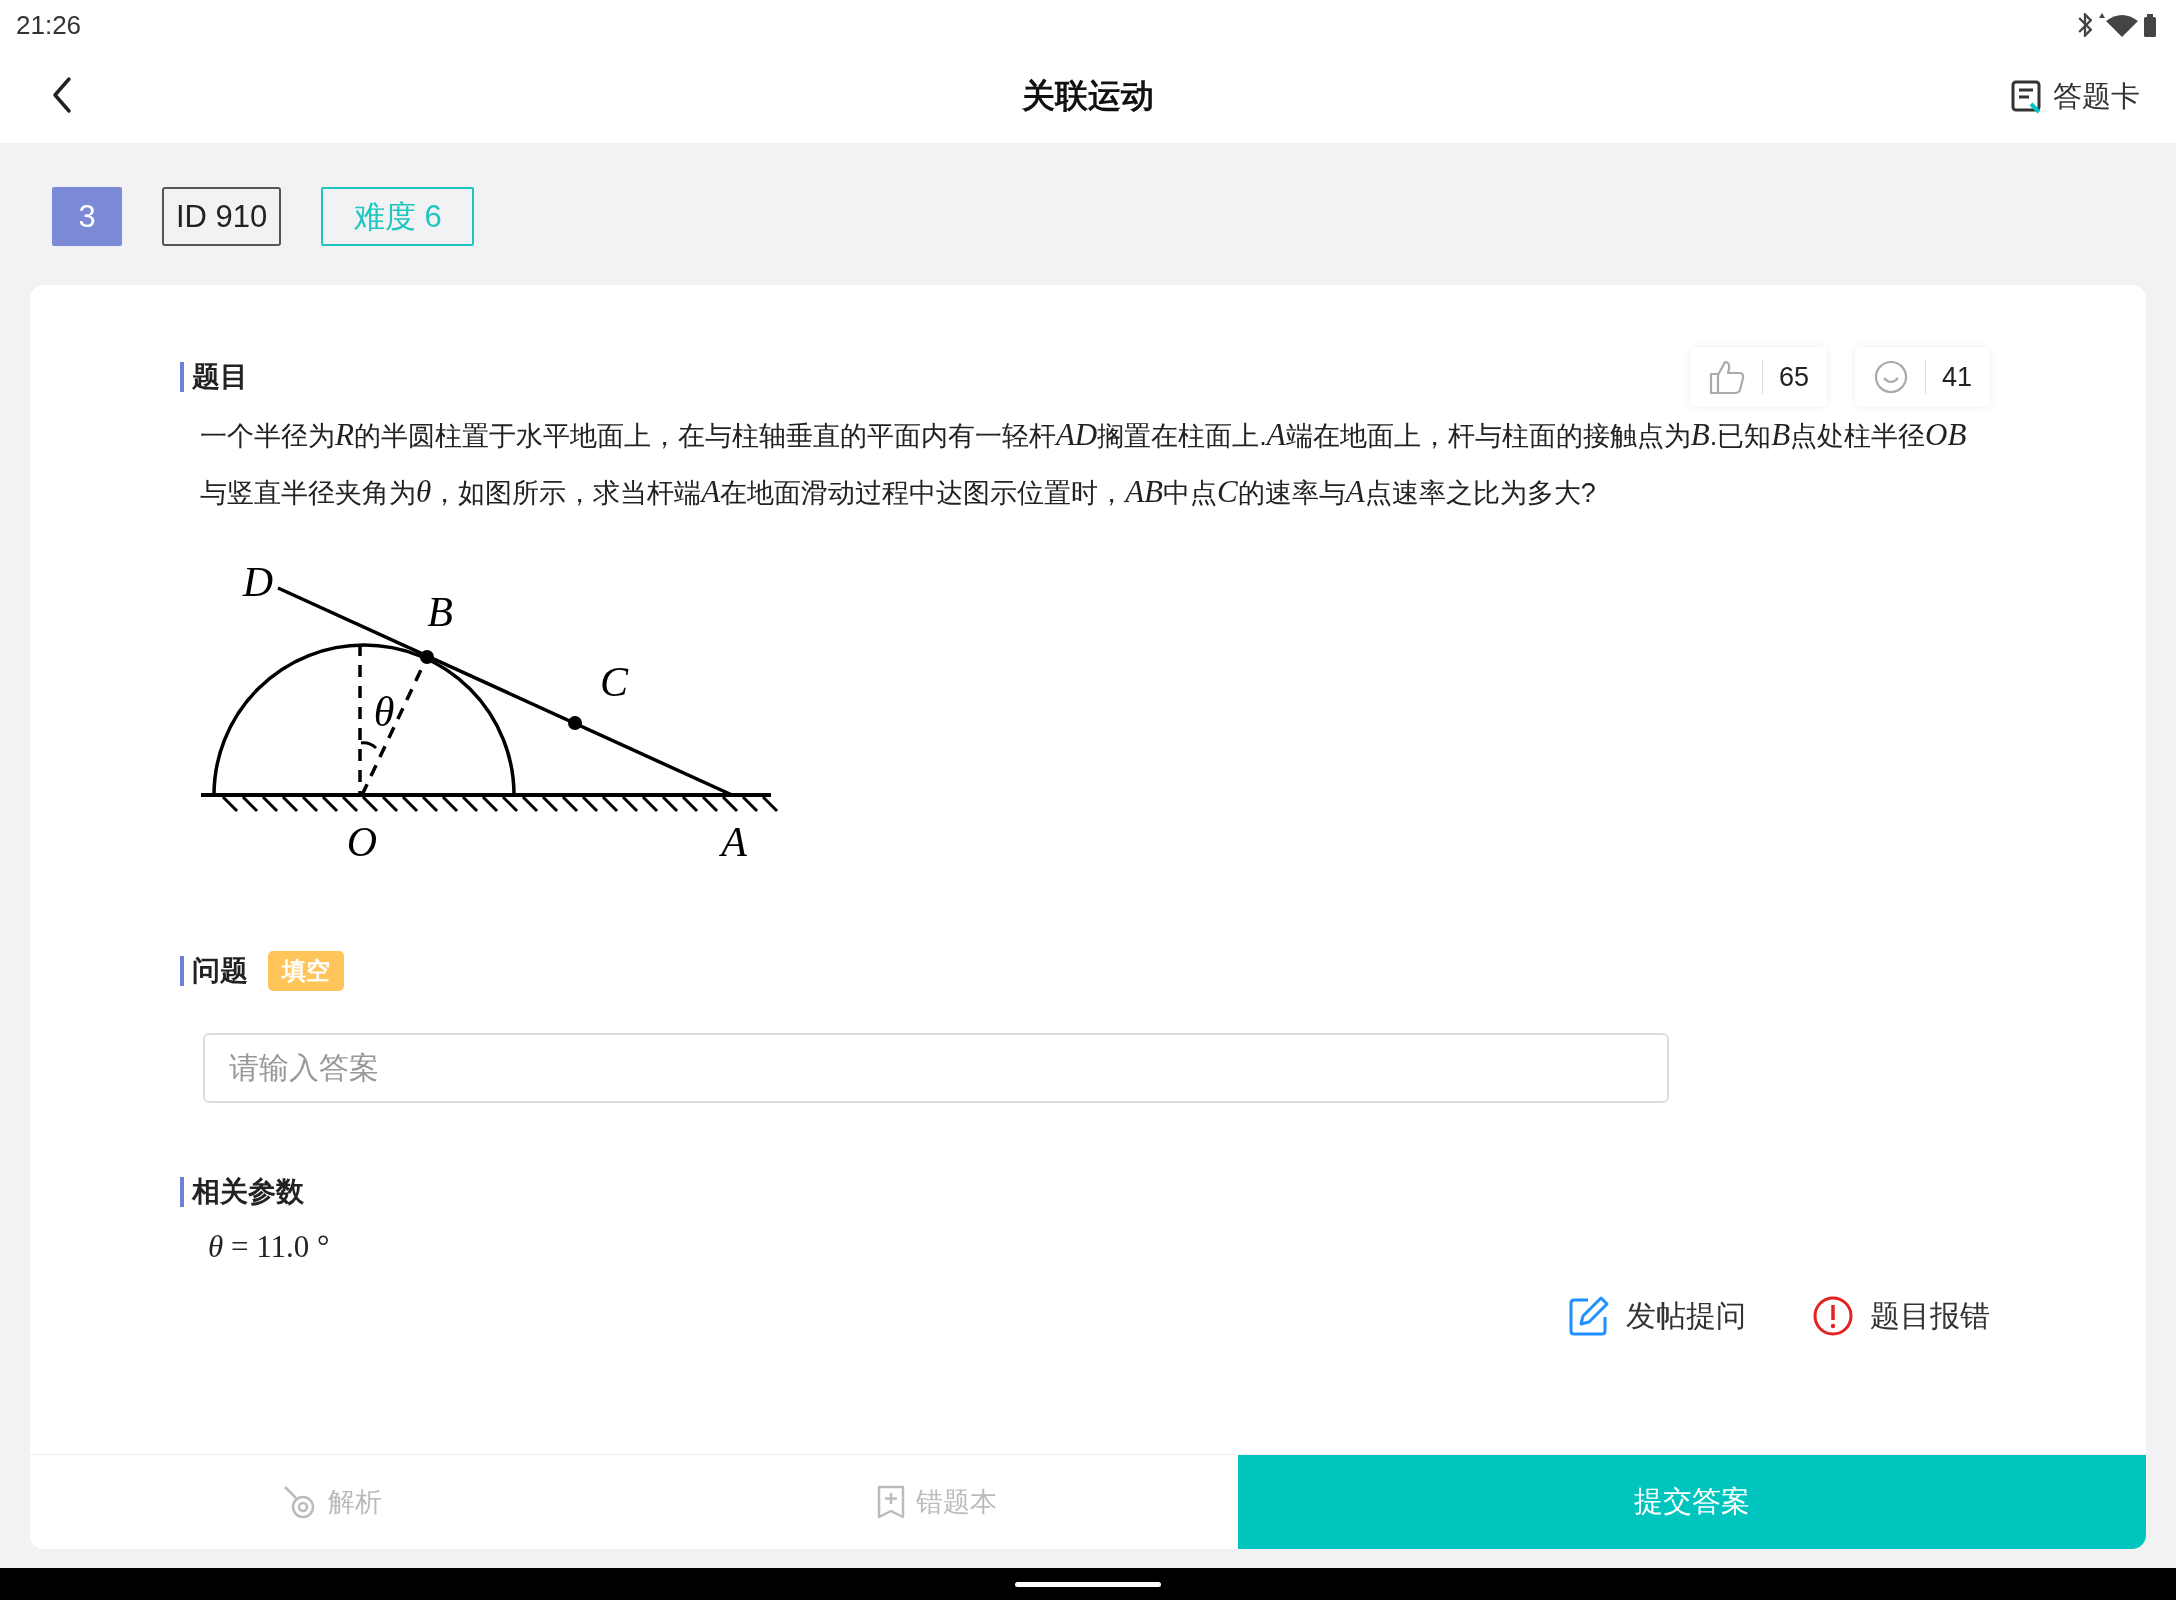  I want to click on smiley-icon, so click(1890, 377).